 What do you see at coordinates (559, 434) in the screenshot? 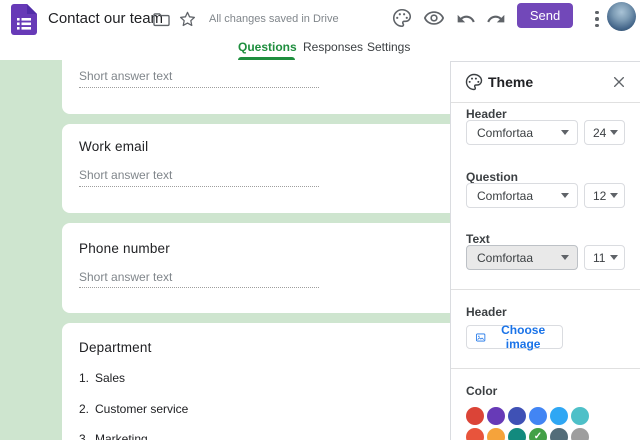
I see `color-swatch-blue-gray` at bounding box center [559, 434].